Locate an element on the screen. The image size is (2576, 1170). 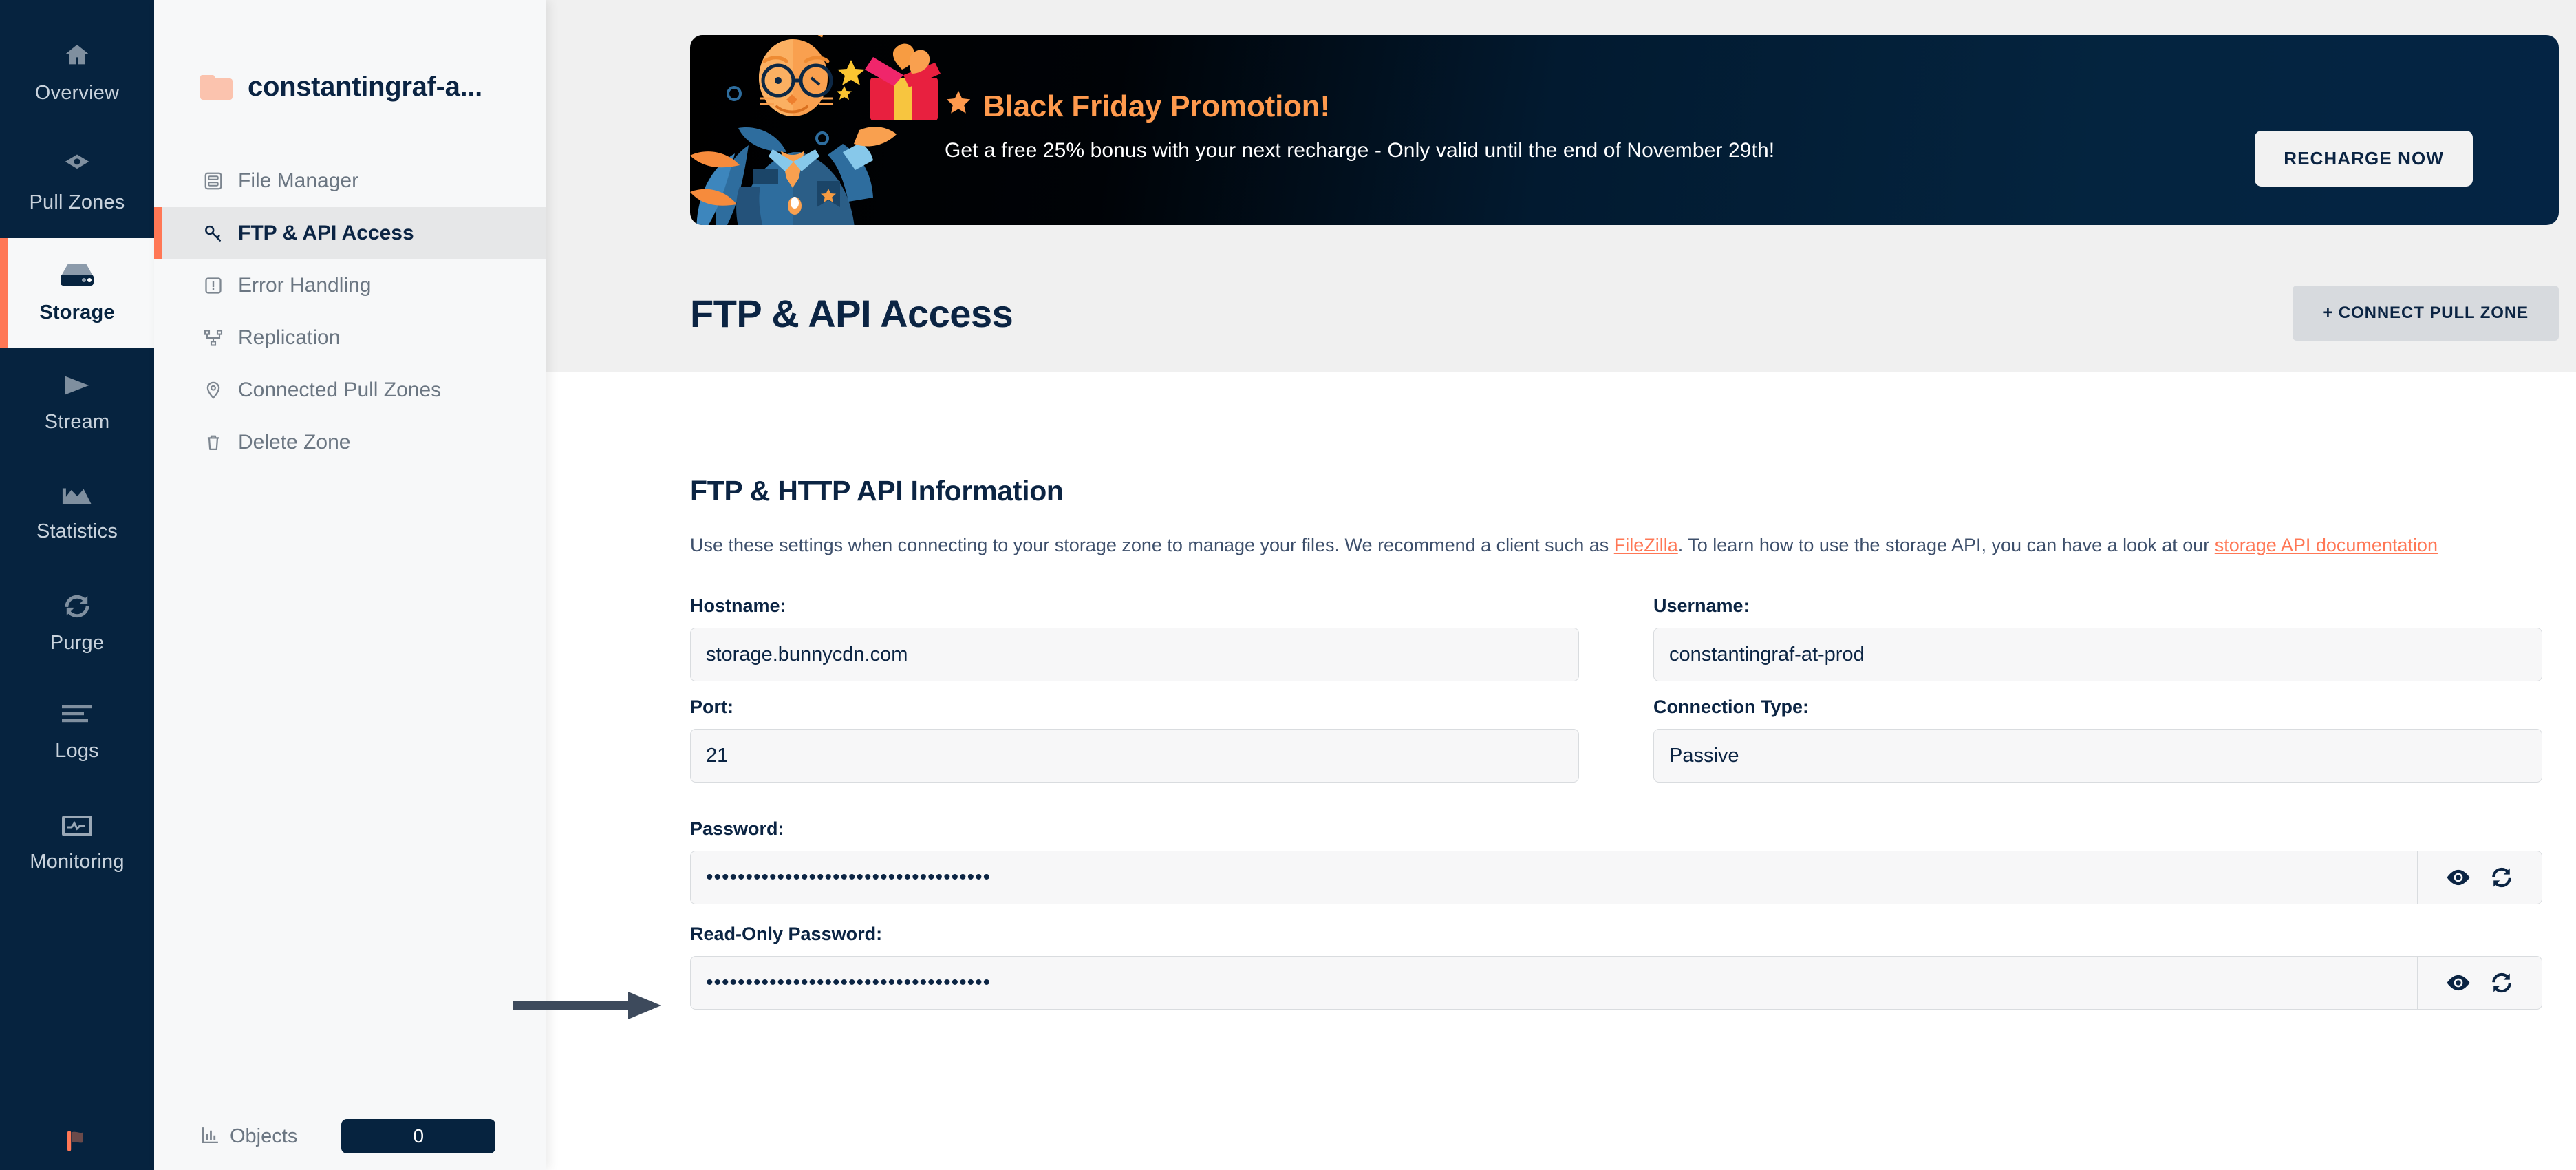
promo-title-text: Black Friday Promotion! is located at coordinates (1156, 106).